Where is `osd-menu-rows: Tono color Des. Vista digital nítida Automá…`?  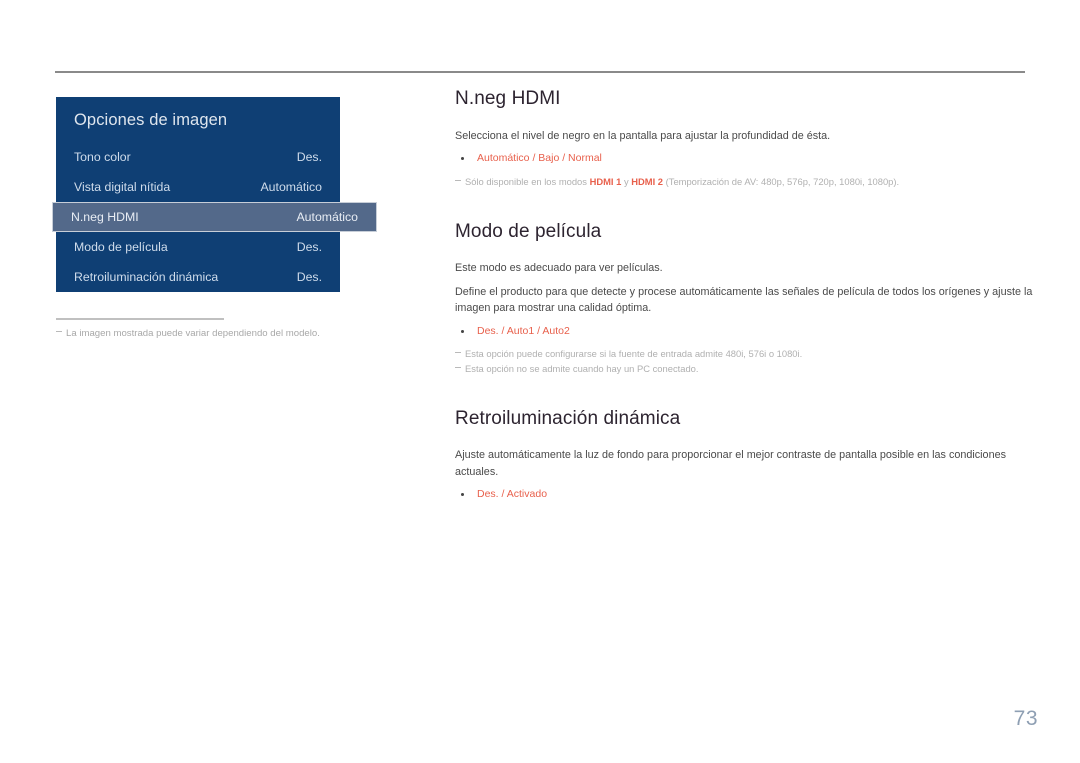 osd-menu-rows: Tono color Des. Vista digital nítida Automá… is located at coordinates (214, 217).